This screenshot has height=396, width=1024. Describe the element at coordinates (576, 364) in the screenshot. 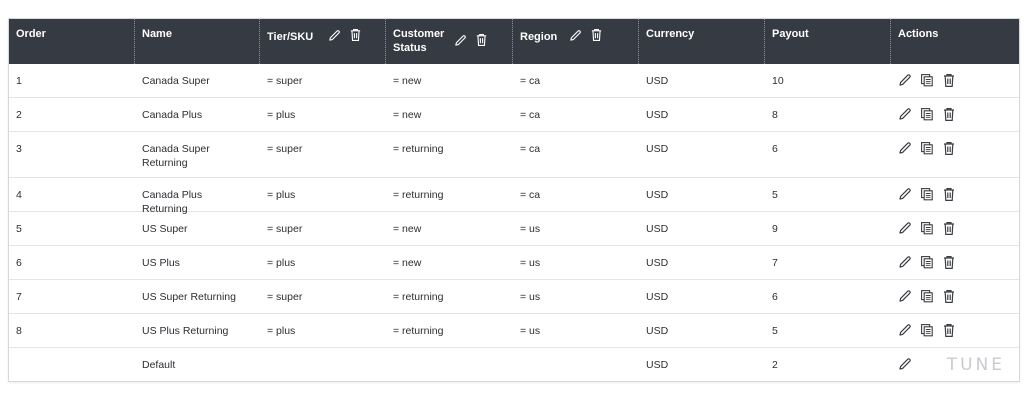

I see `cell-region` at that location.